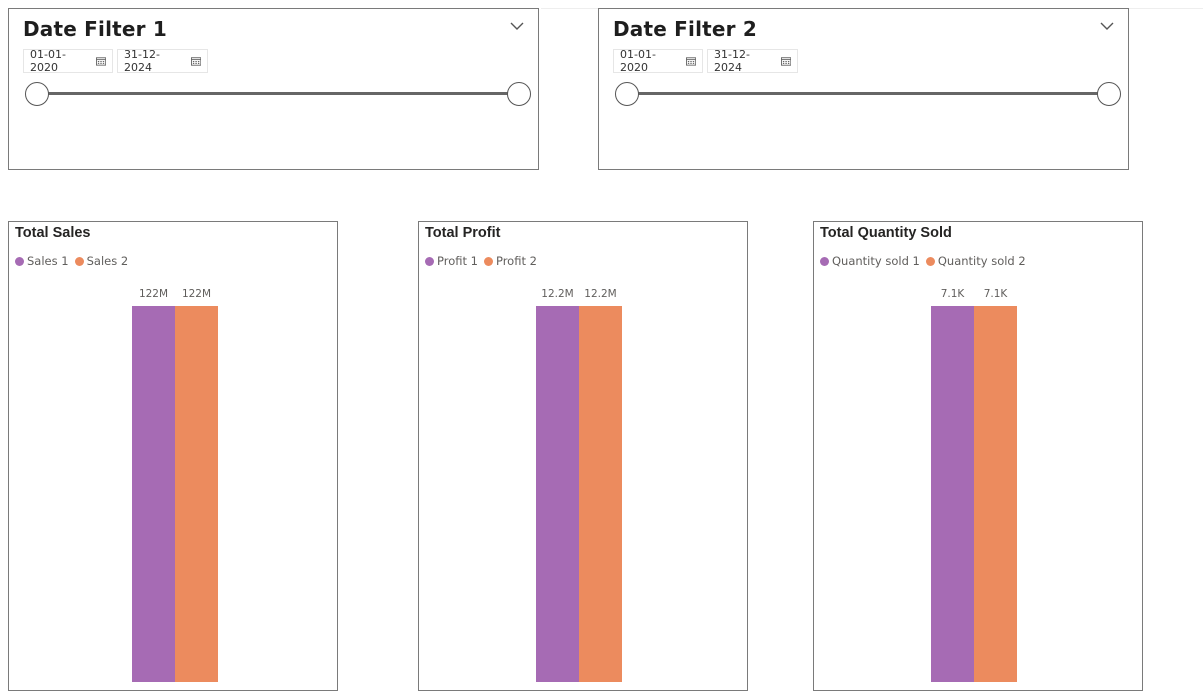  What do you see at coordinates (457, 261) in the screenshot?
I see `legend-label: Profit 1` at bounding box center [457, 261].